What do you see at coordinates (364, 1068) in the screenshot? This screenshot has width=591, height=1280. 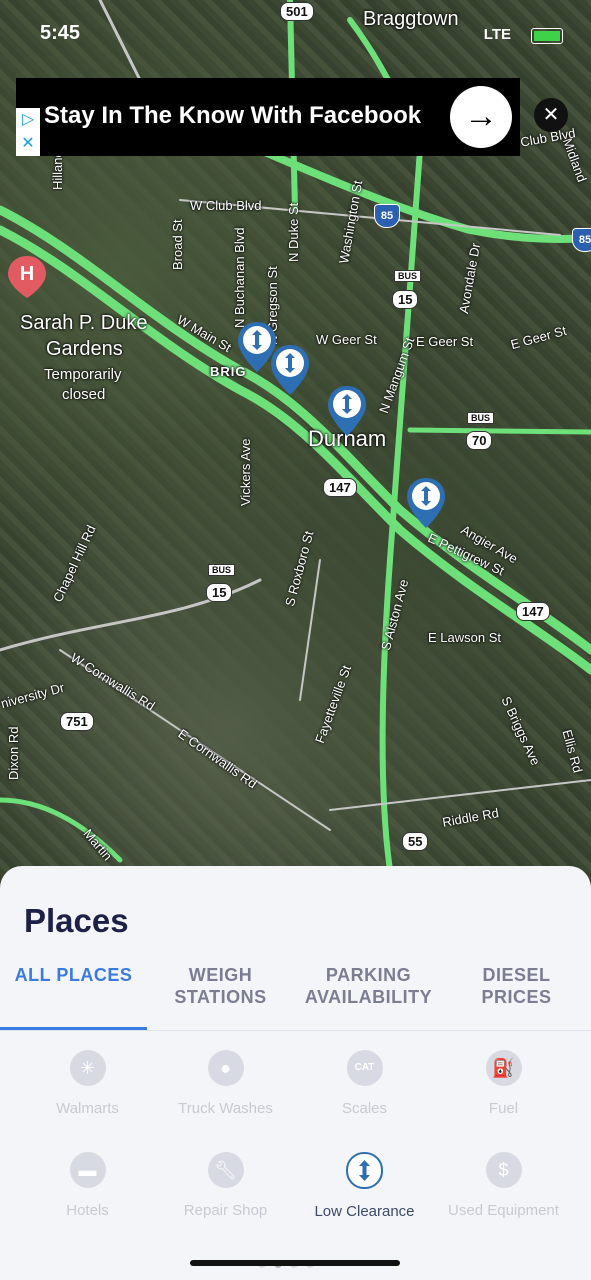 I see `cat-scale-icon: CAT` at bounding box center [364, 1068].